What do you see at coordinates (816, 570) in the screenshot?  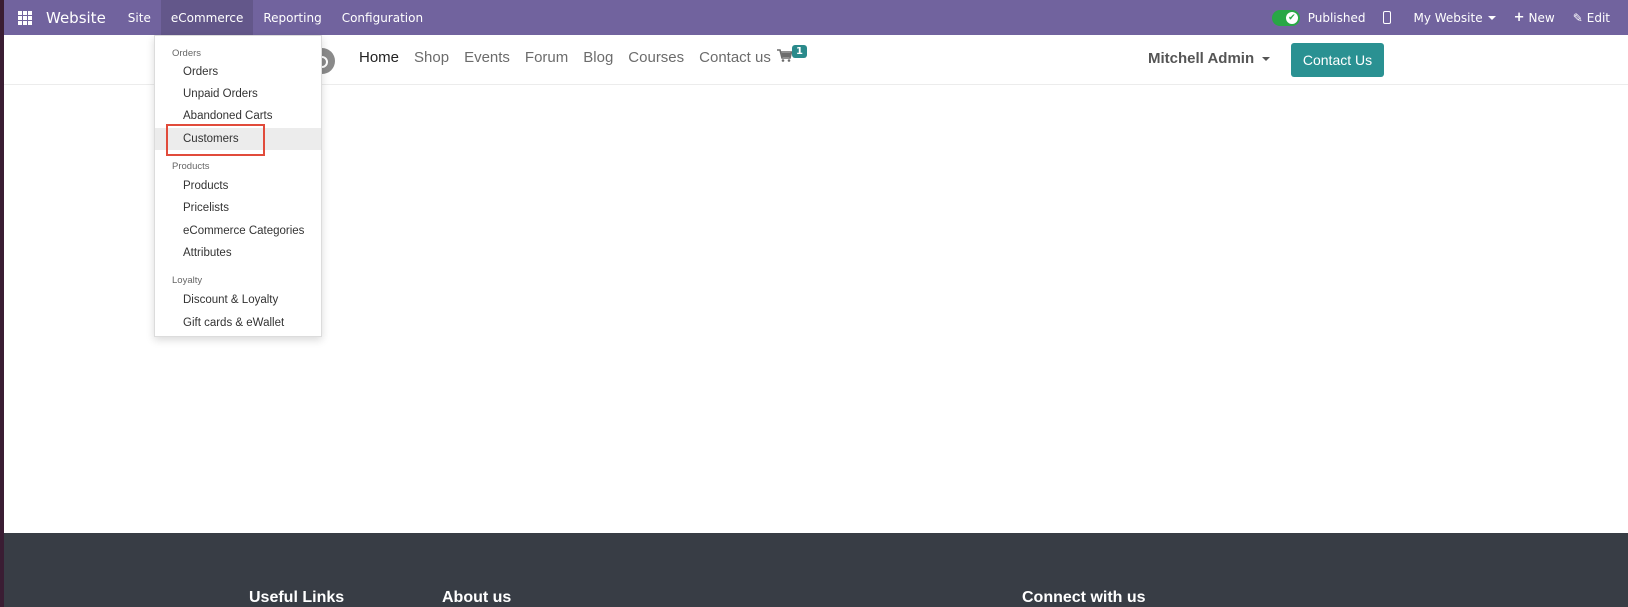 I see `site-footer: Useful Links About us Connect with us` at bounding box center [816, 570].